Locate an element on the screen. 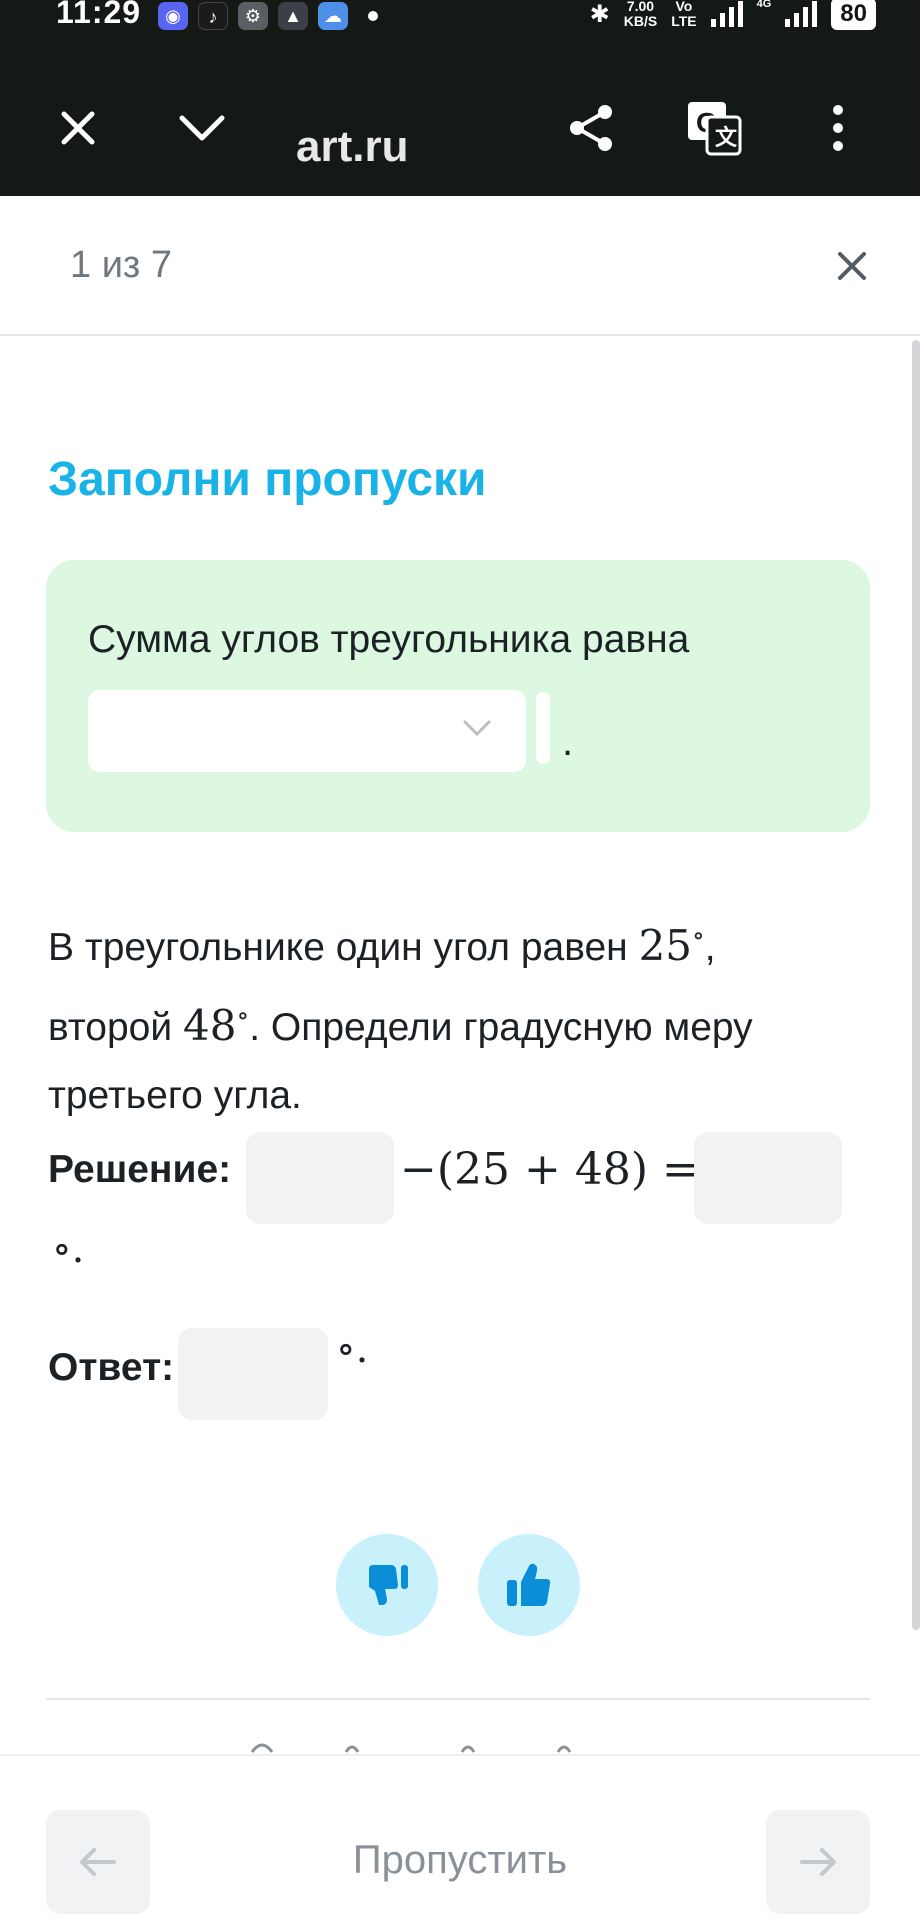 This screenshot has width=920, height=1920. status-time: 11:29 is located at coordinates (99, 15).